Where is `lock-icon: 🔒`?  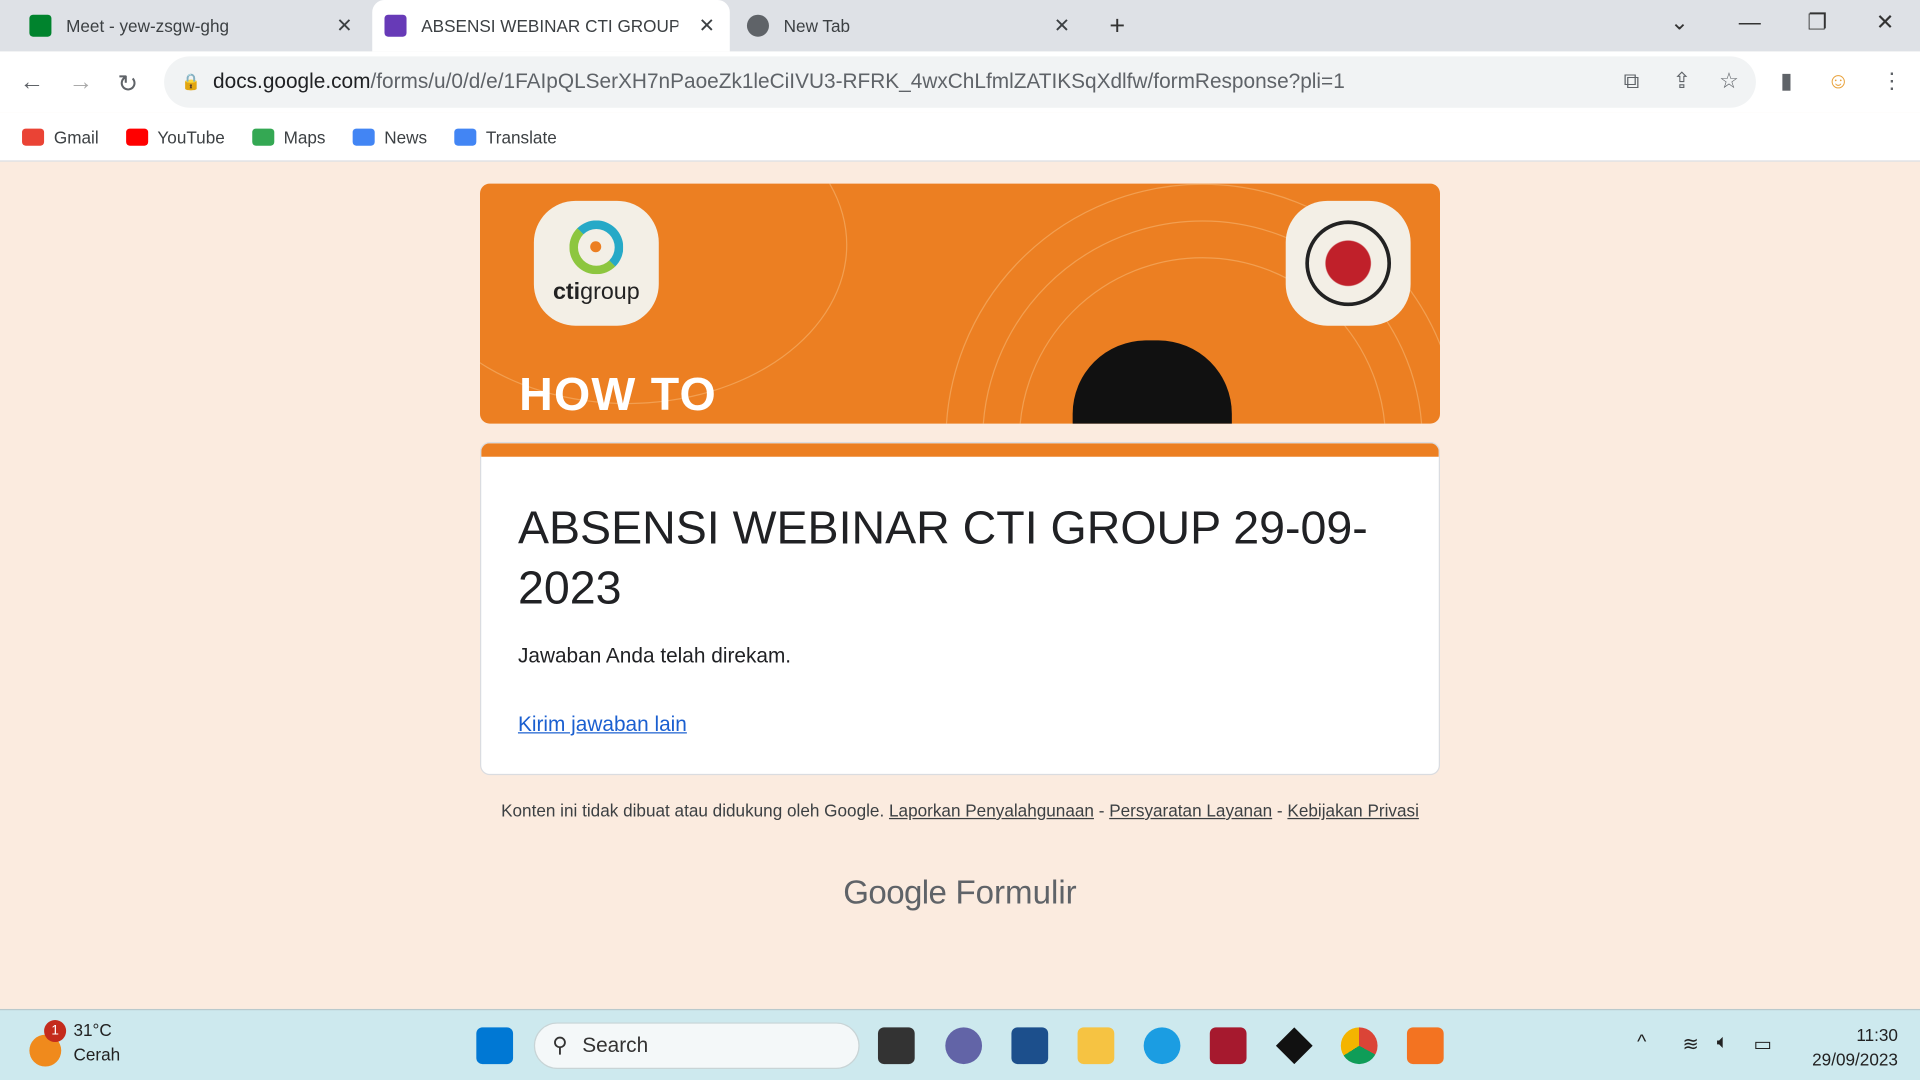
lock-icon: 🔒 is located at coordinates (191, 82).